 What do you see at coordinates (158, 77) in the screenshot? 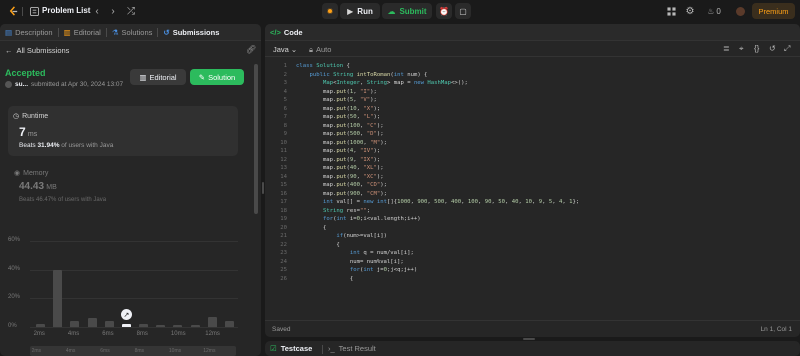
I see `editorial-button: ▥ Editorial` at bounding box center [158, 77].